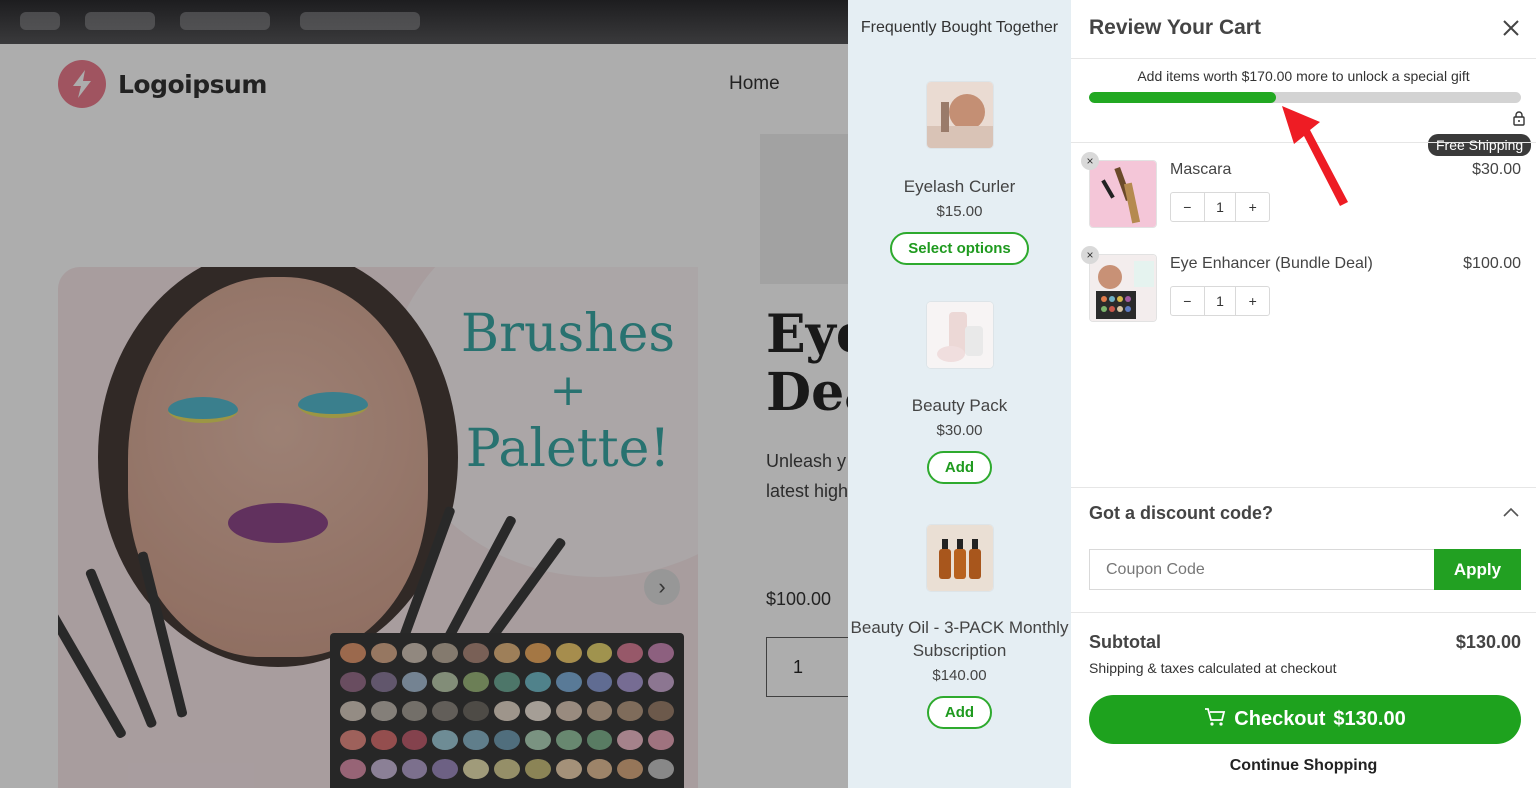 Image resolution: width=1536 pixels, height=788 pixels. Describe the element at coordinates (1175, 27) in the screenshot. I see `cart-title: Review Your Cart` at that location.